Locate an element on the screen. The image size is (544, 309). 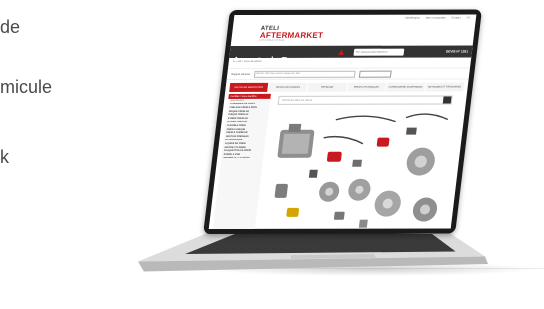
breadcrumb: Accueil > Vente de pièces is located at coordinates (247, 61).